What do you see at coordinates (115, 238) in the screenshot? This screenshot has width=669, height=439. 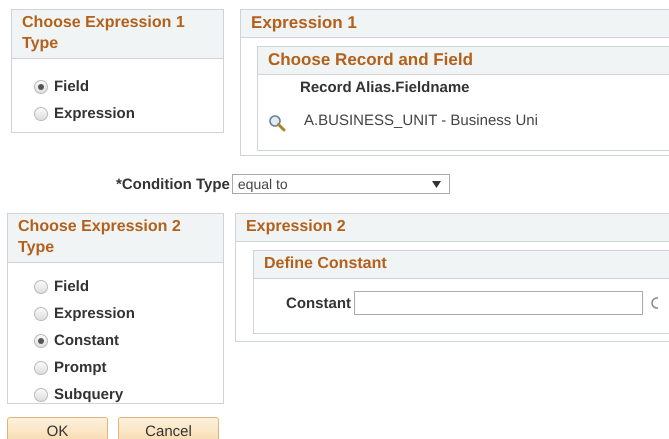 I see `panel-header: Choose Expression 2 Type` at bounding box center [115, 238].